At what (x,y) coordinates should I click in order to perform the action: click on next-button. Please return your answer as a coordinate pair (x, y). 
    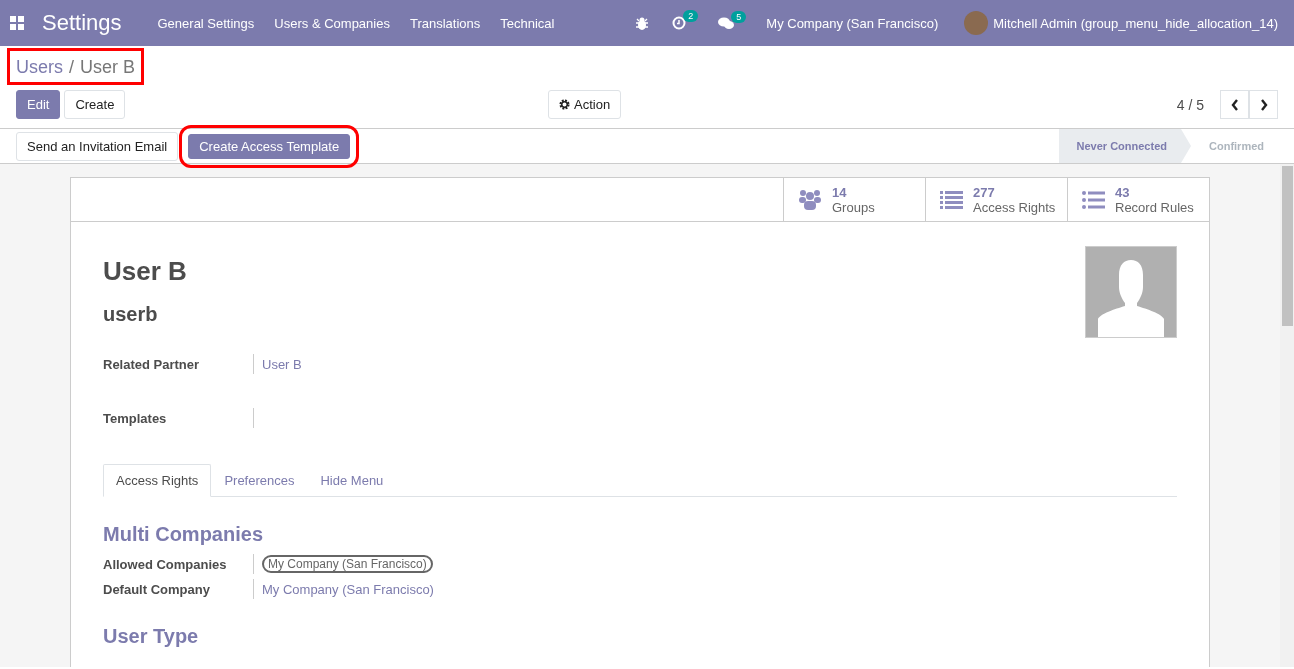
    Looking at the image, I should click on (1263, 104).